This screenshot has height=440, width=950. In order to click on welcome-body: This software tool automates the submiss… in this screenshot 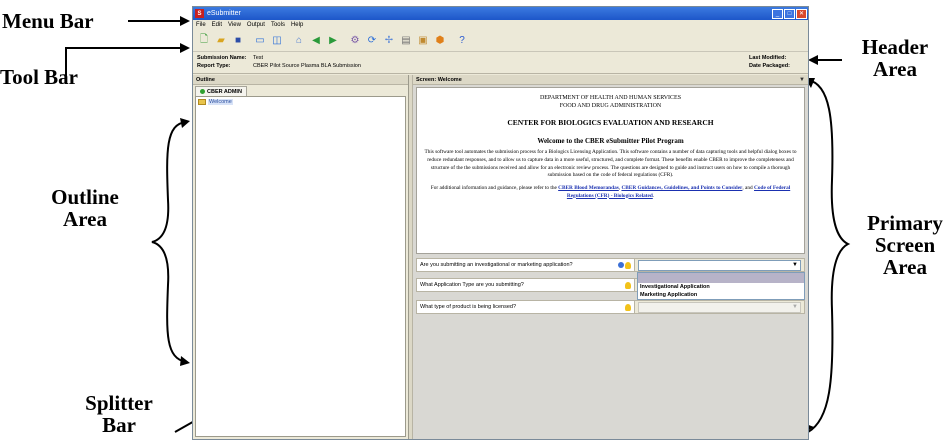, I will do `click(610, 164)`.